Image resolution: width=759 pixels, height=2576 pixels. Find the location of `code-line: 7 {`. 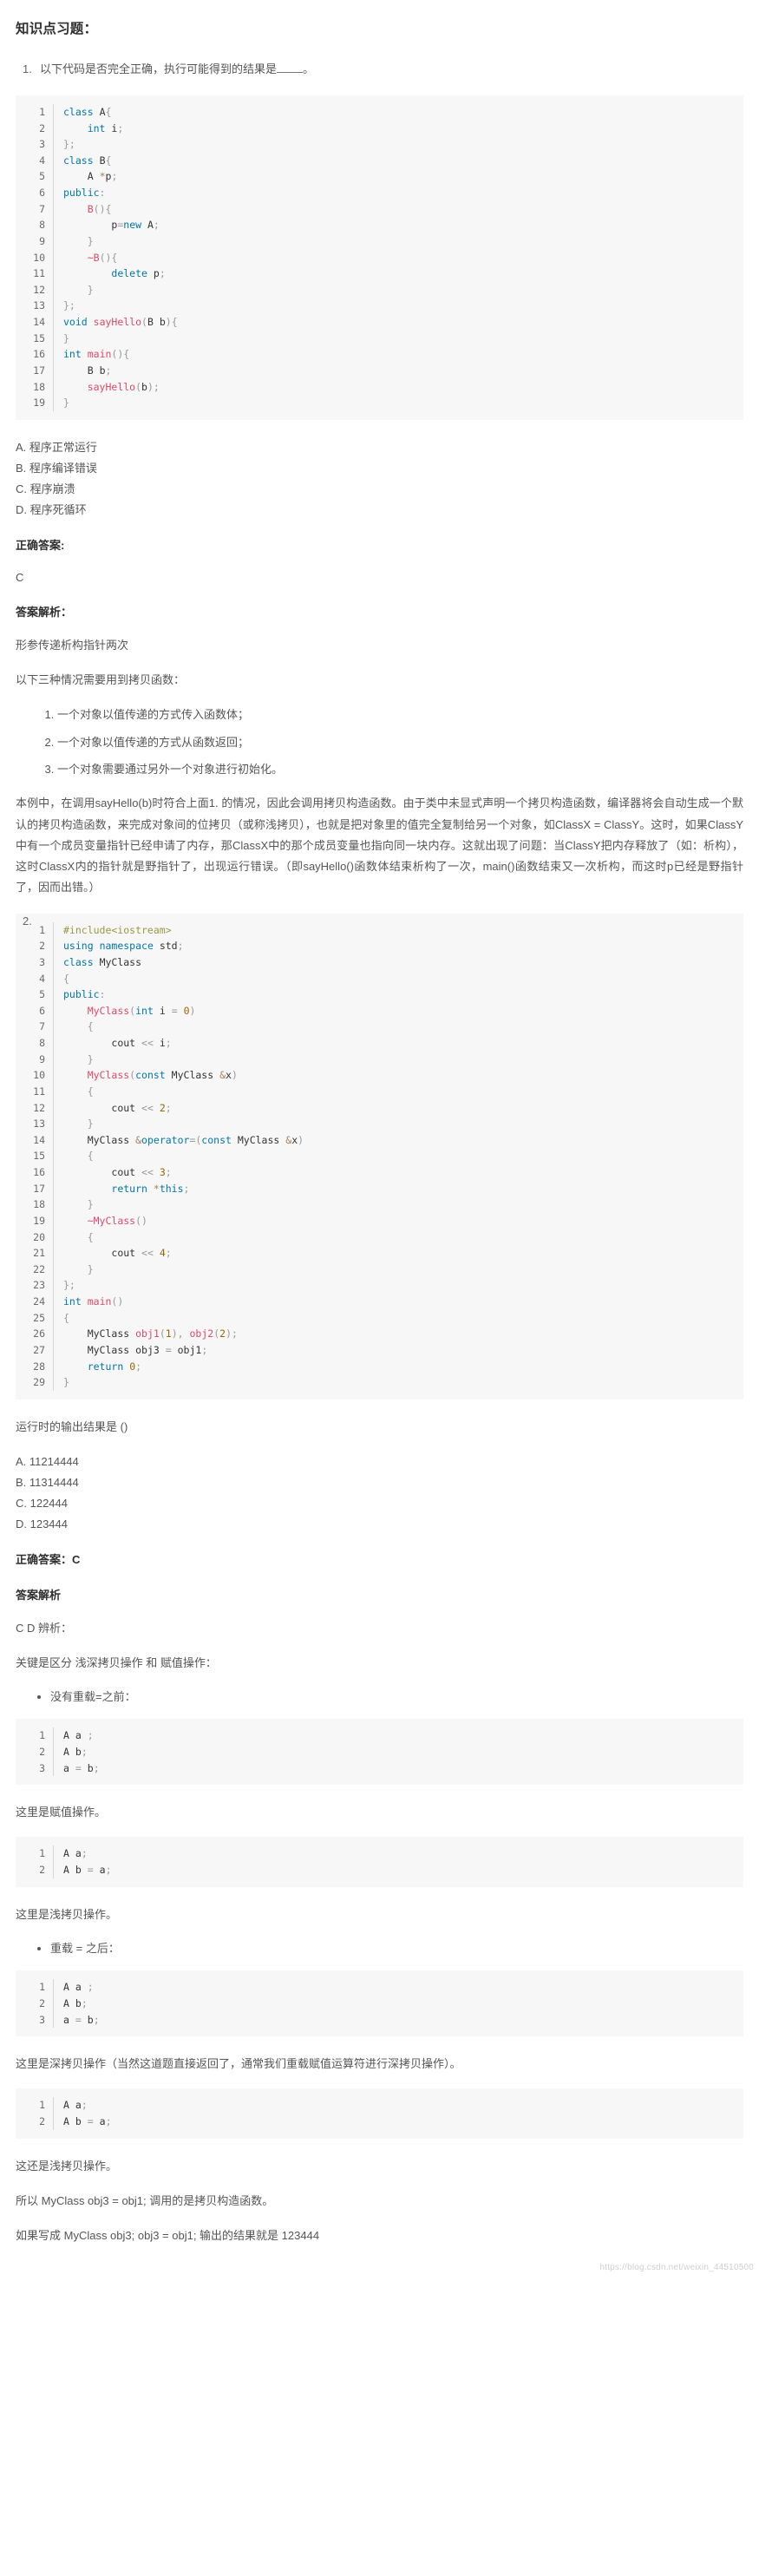

code-line: 7 { is located at coordinates (379, 1027).